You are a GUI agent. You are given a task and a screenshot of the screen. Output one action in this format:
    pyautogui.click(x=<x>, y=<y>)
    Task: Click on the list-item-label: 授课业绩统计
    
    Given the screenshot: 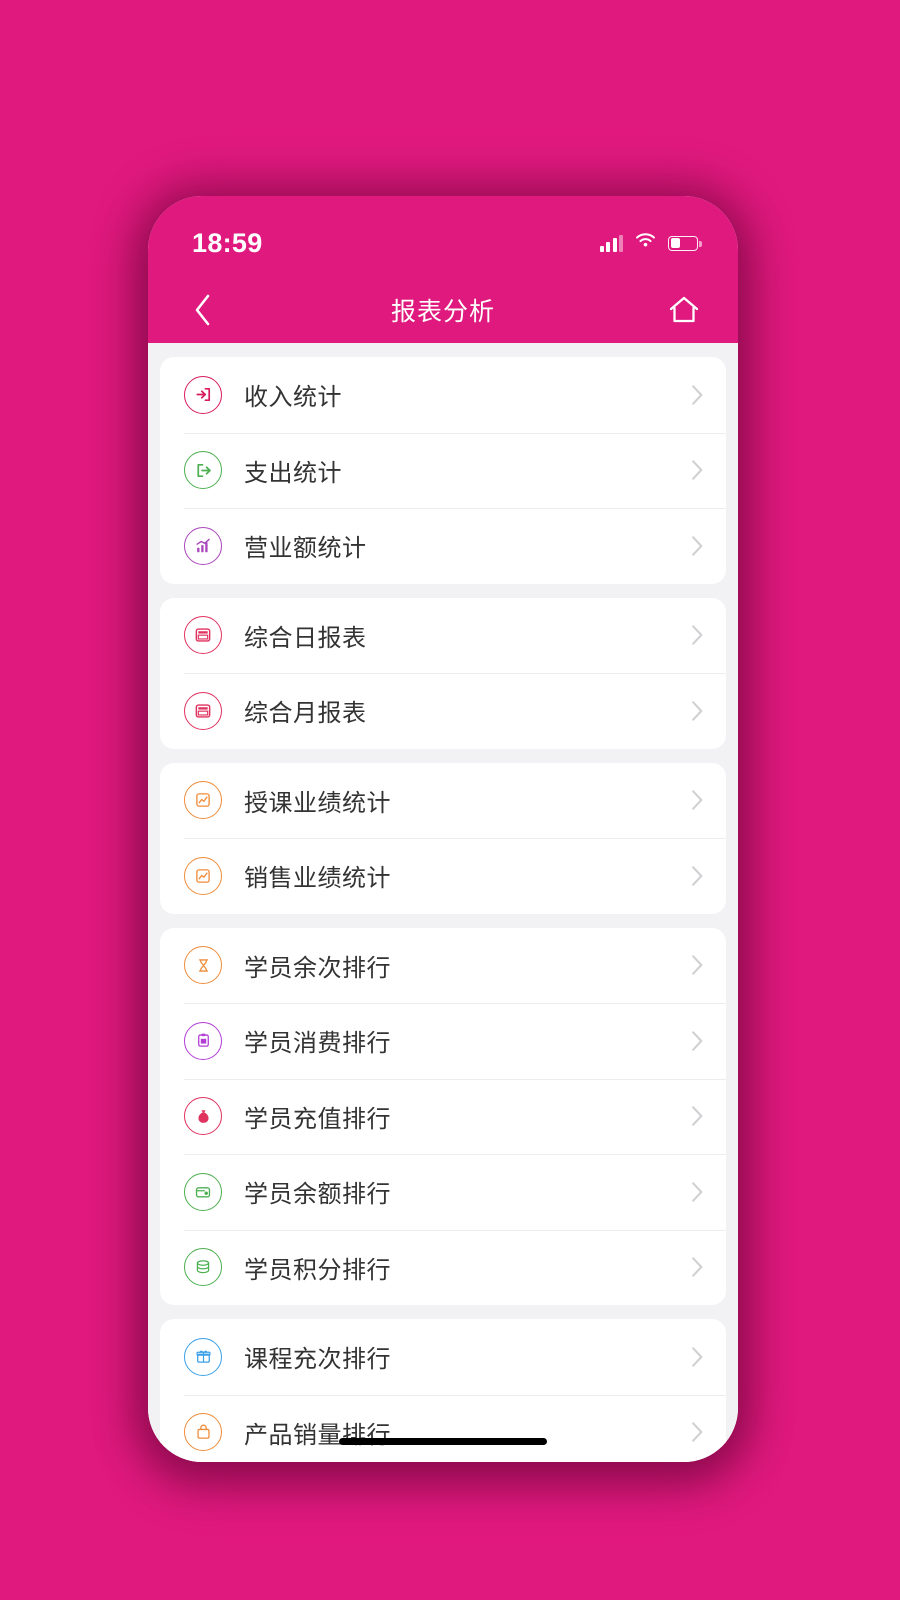 What is the action you would take?
    pyautogui.click(x=317, y=803)
    